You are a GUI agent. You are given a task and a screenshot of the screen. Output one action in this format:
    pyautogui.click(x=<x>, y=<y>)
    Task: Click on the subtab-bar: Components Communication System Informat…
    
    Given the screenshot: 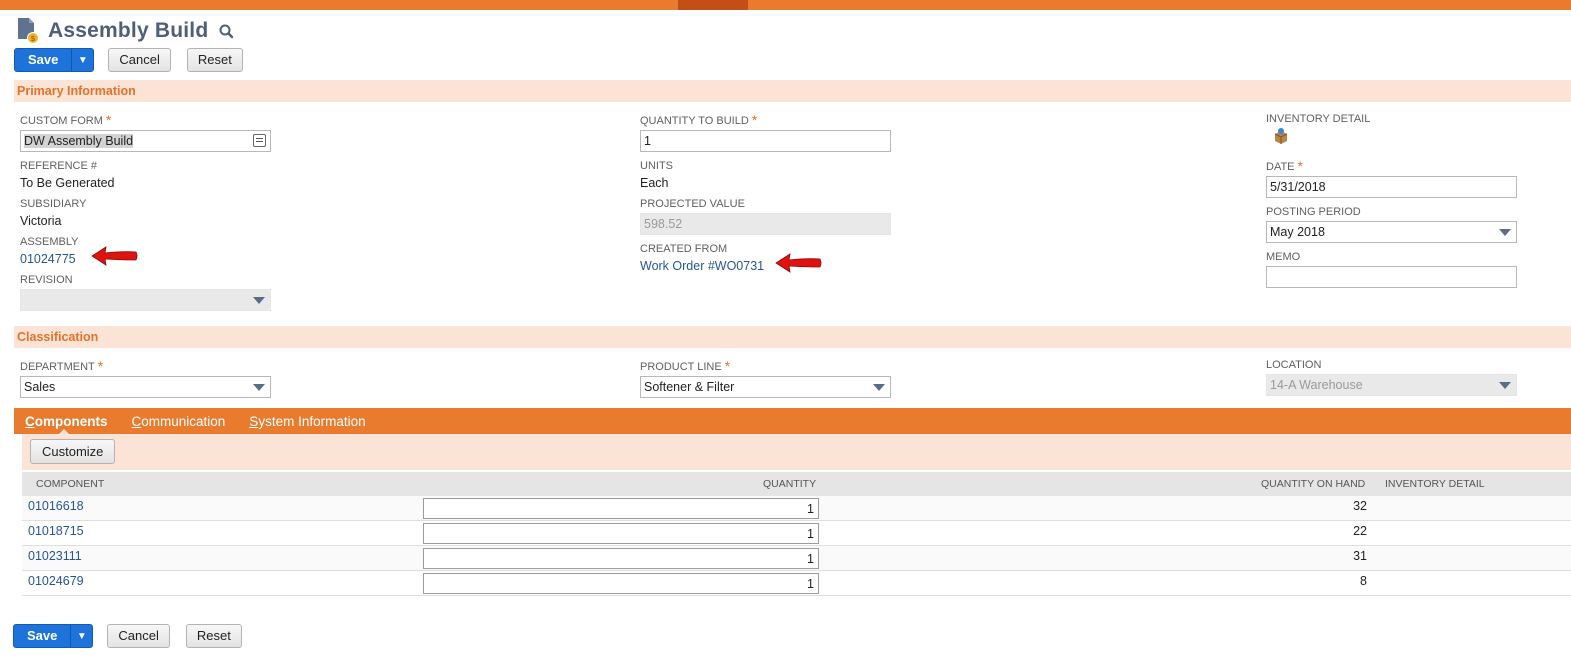 What is the action you would take?
    pyautogui.click(x=792, y=421)
    